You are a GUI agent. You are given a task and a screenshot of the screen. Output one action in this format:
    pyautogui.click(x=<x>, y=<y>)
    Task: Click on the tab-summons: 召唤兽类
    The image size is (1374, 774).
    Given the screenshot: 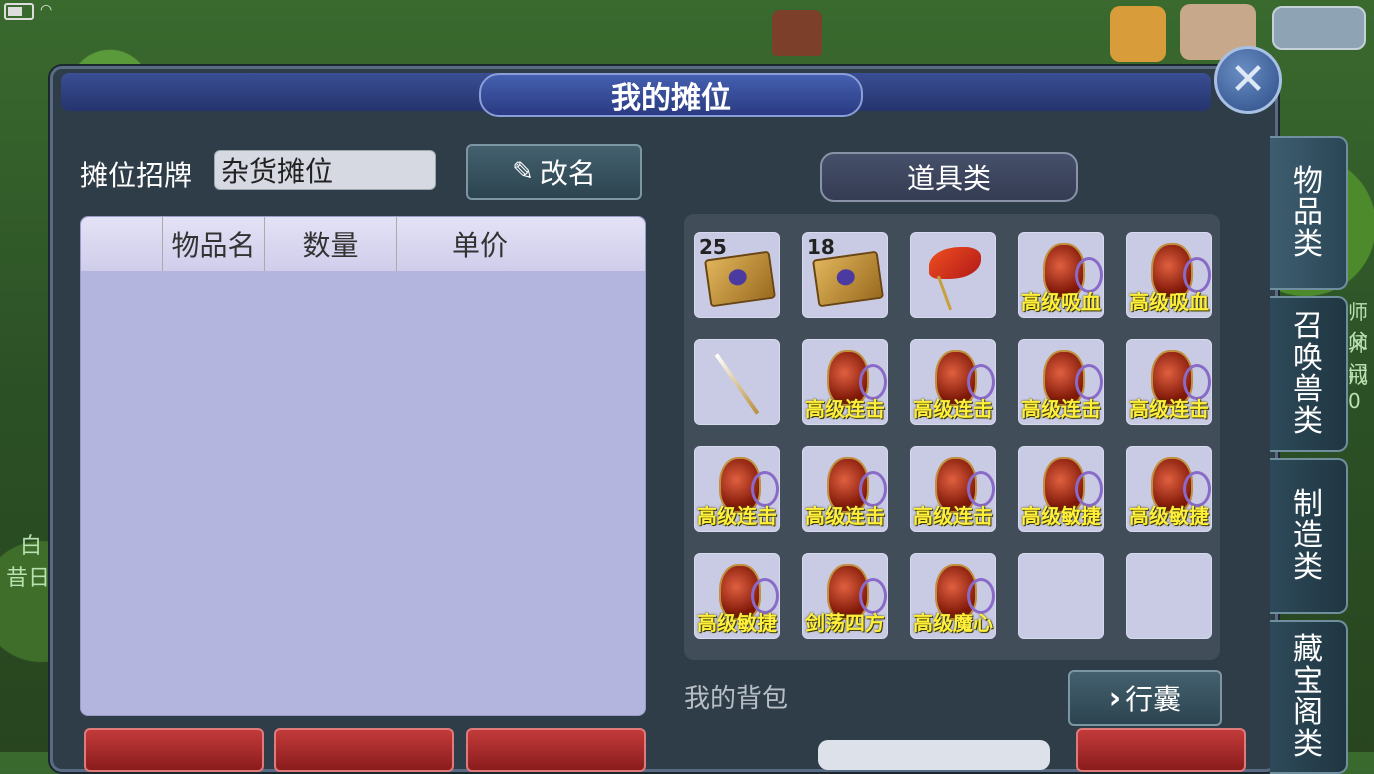 What is the action you would take?
    pyautogui.click(x=1309, y=374)
    